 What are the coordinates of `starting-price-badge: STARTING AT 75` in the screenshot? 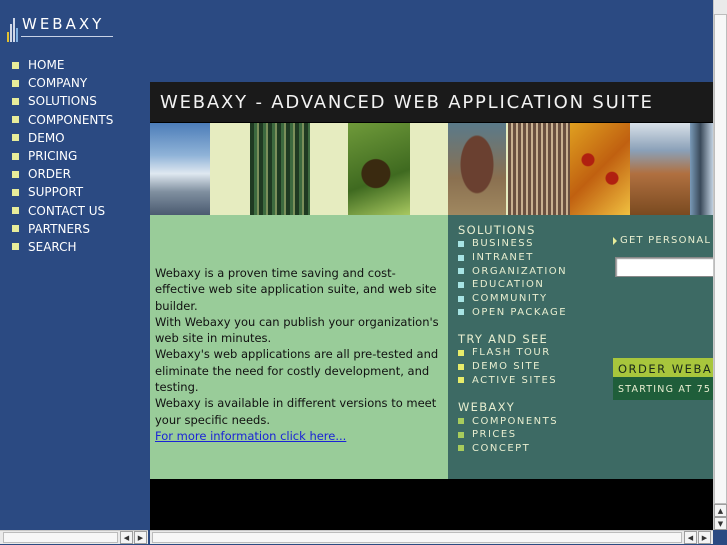 It's located at (663, 388).